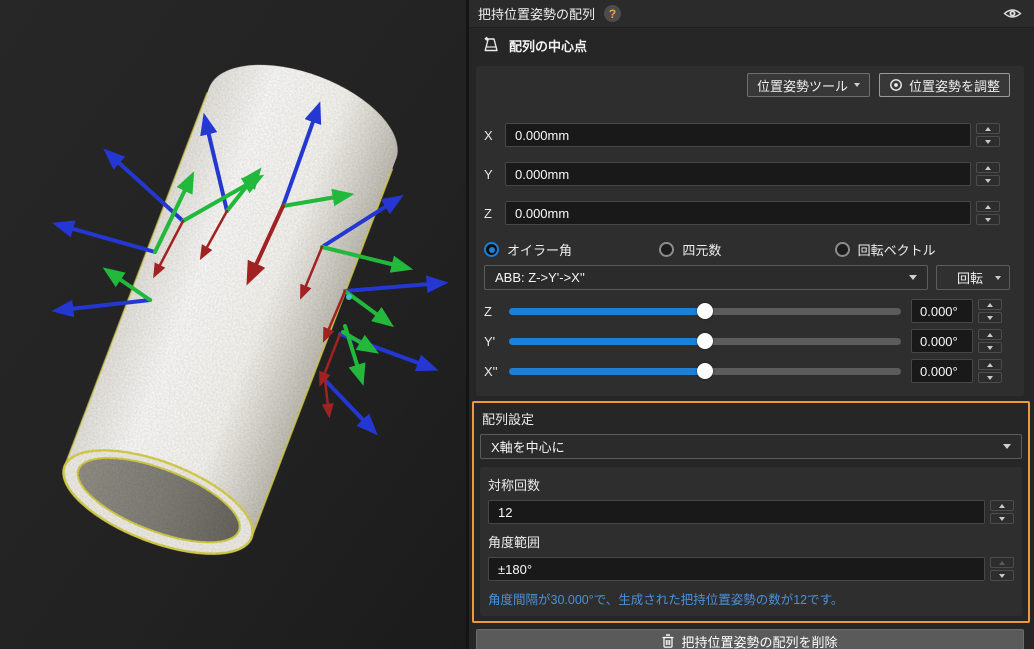 The width and height of the screenshot is (1034, 649). I want to click on y-spin-up-button, so click(988, 167).